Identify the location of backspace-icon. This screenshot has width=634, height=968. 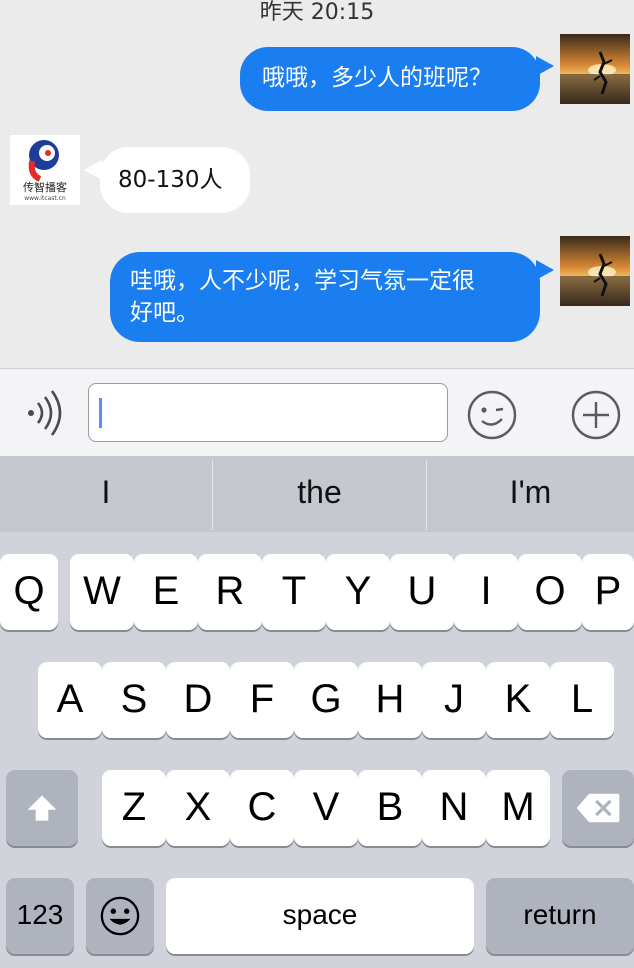
(598, 808).